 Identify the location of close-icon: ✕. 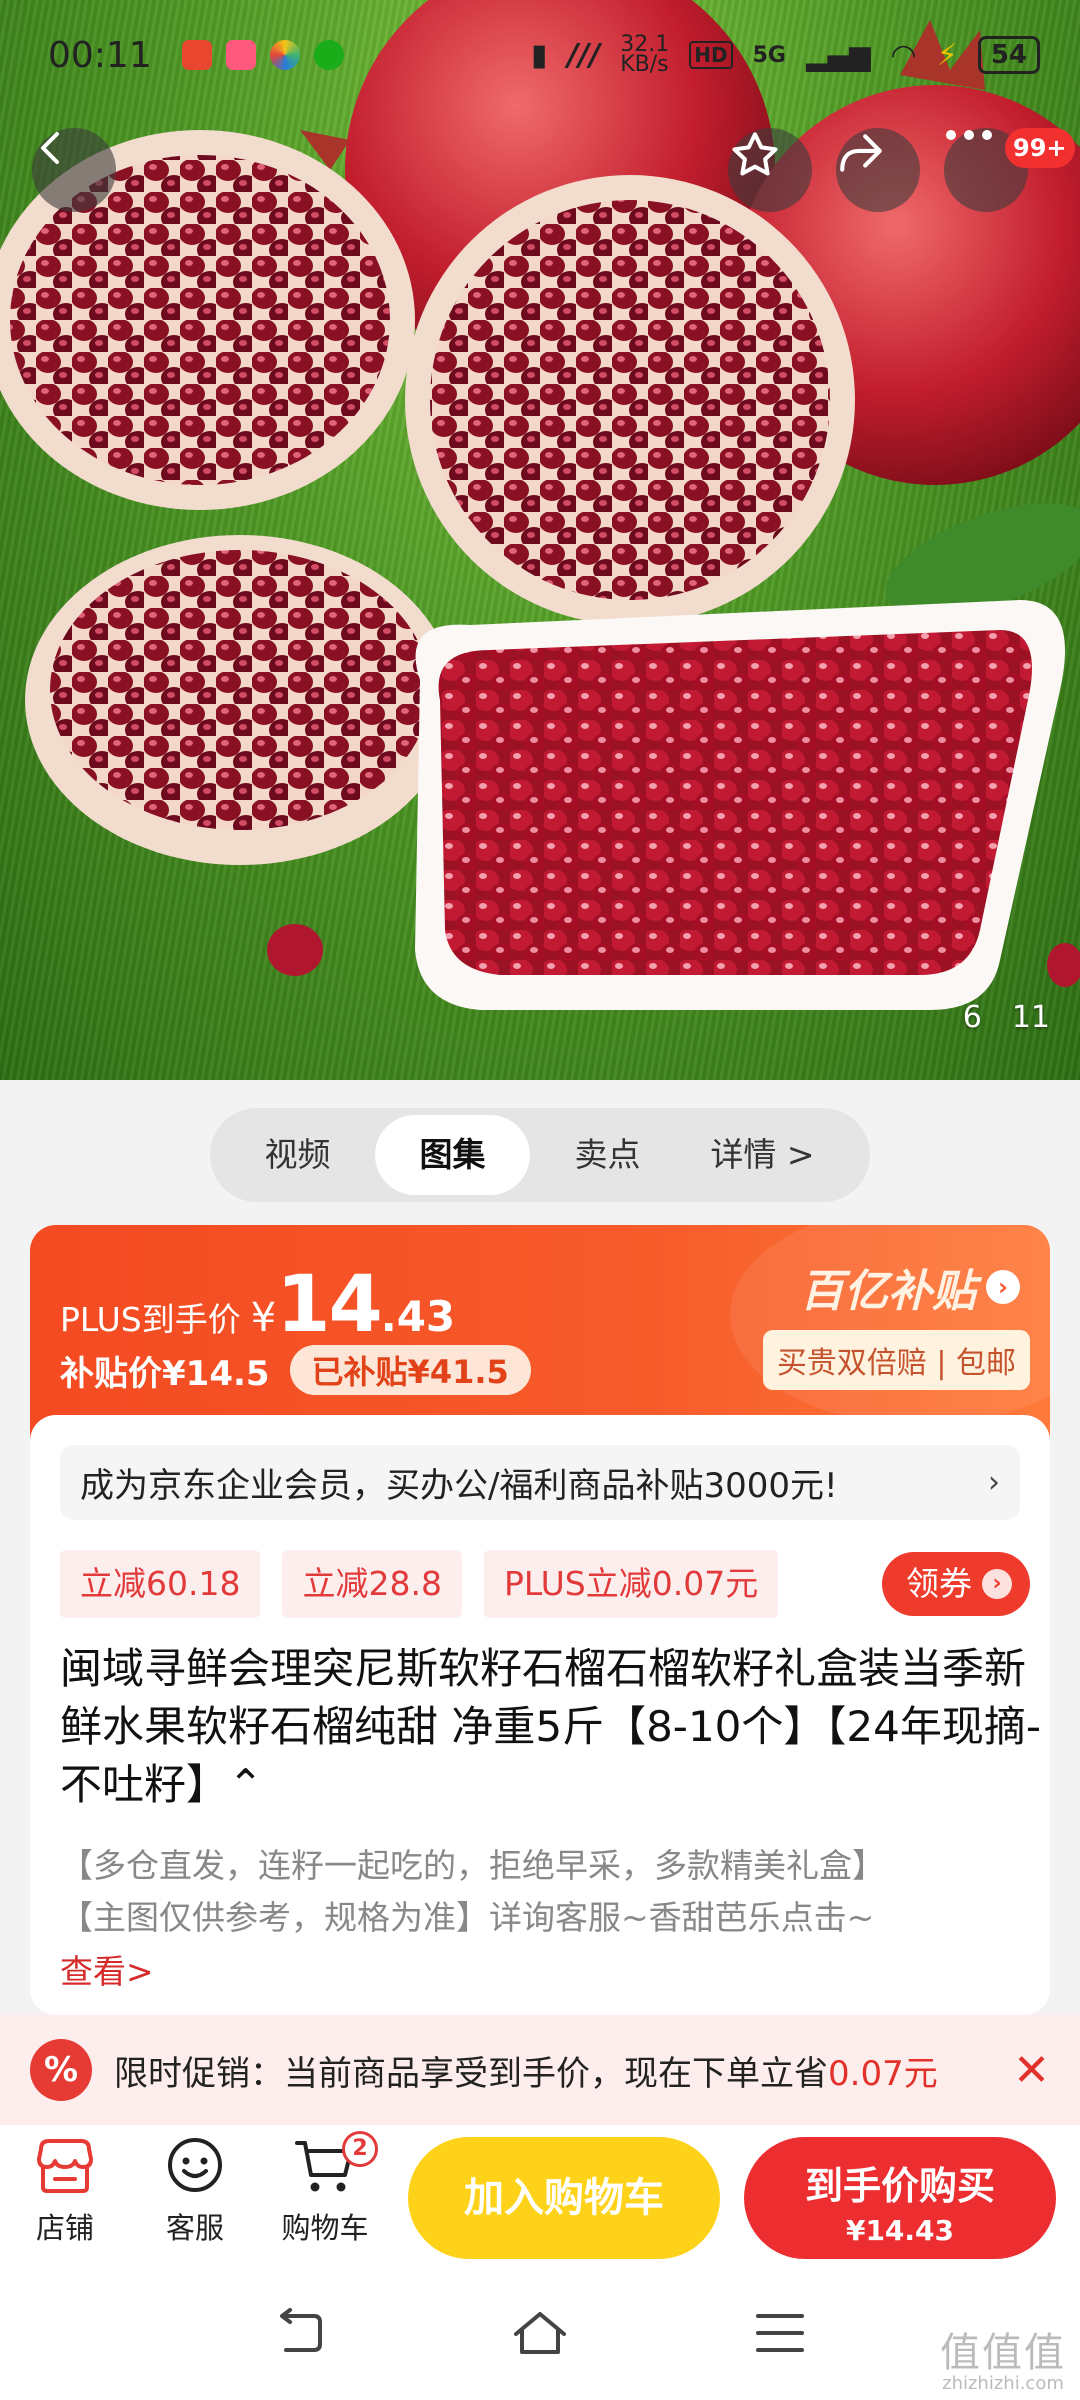
(1031, 2070).